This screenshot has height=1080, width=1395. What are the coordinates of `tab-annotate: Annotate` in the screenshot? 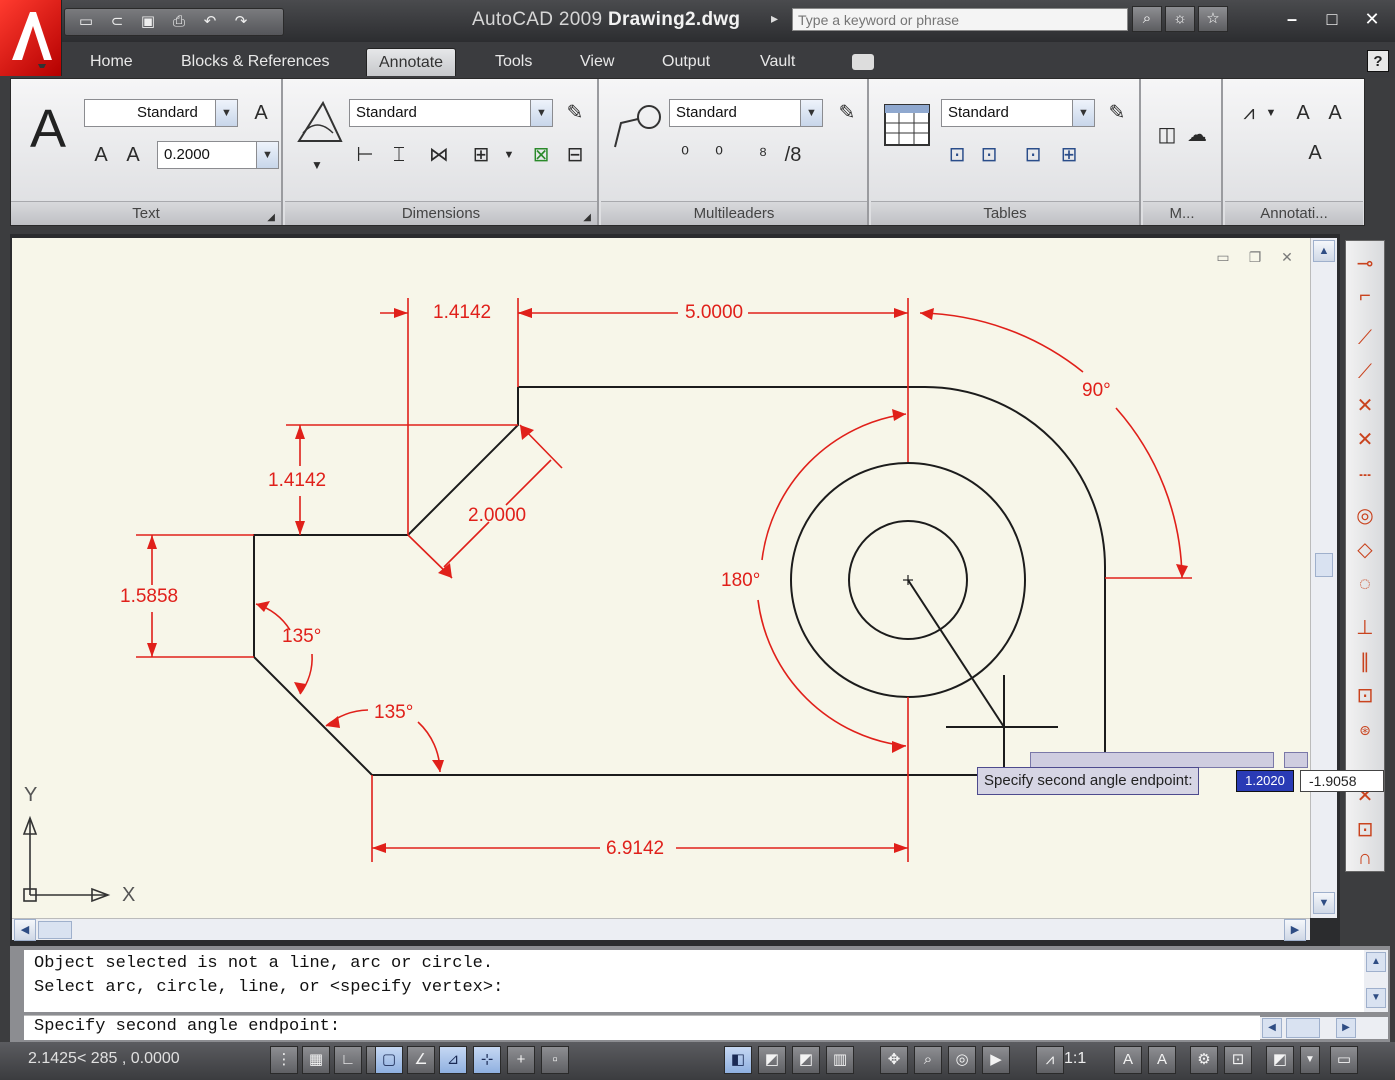 It's located at (411, 62).